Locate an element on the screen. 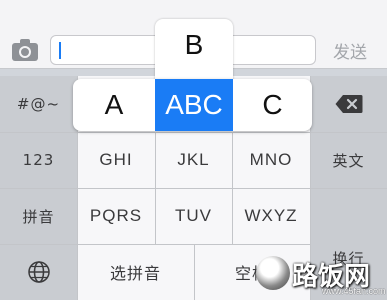  send-button: 发送 is located at coordinates (350, 50).